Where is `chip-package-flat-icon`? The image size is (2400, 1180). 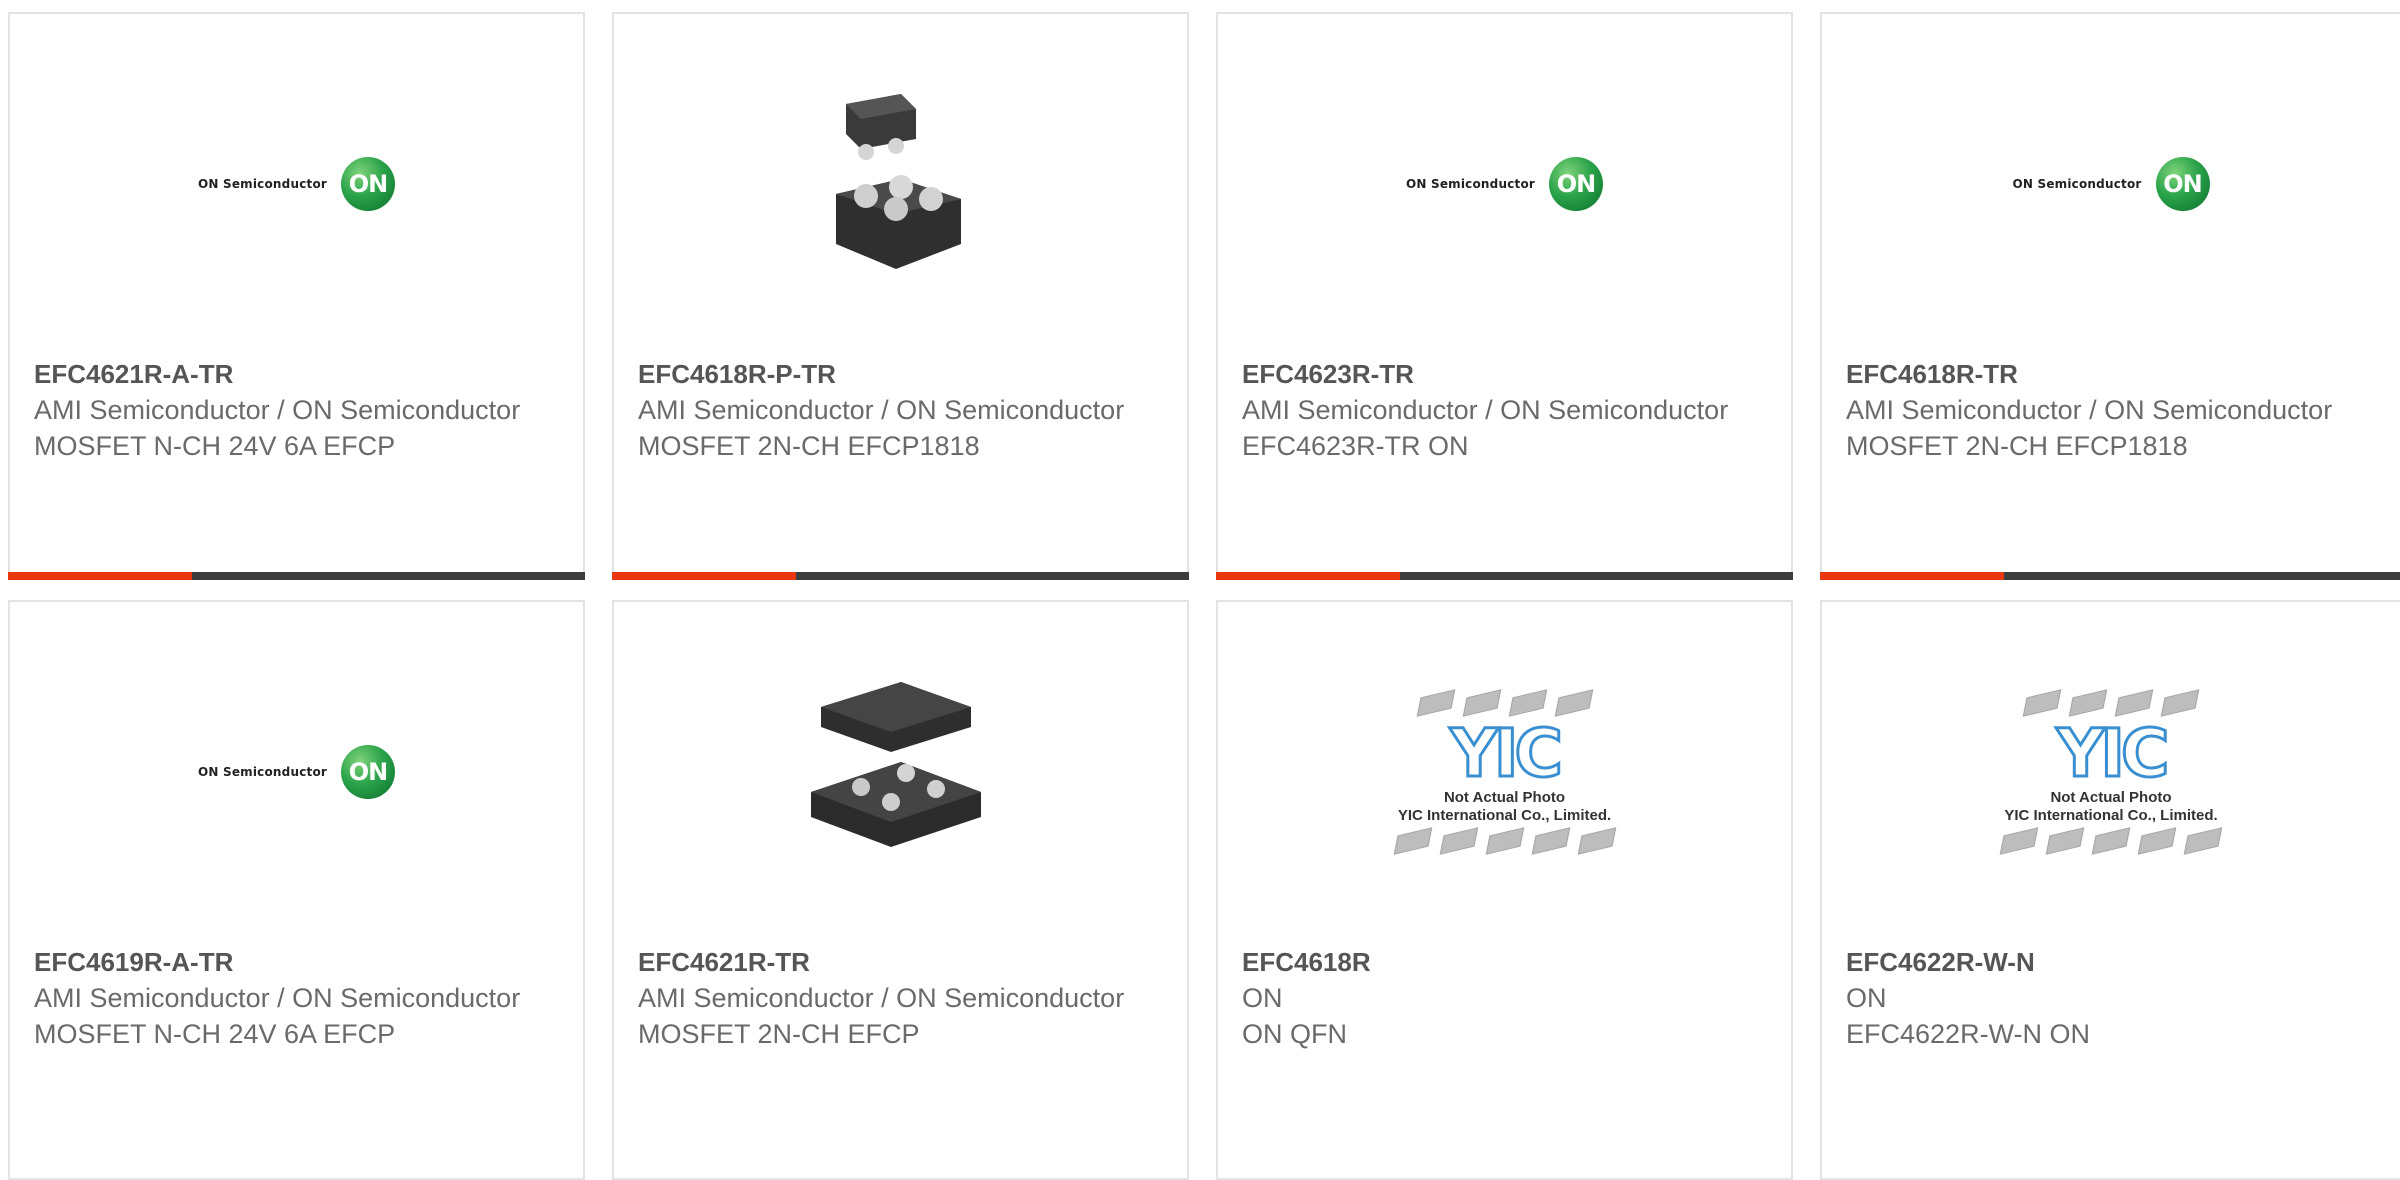
chip-package-flat-icon is located at coordinates (895, 764).